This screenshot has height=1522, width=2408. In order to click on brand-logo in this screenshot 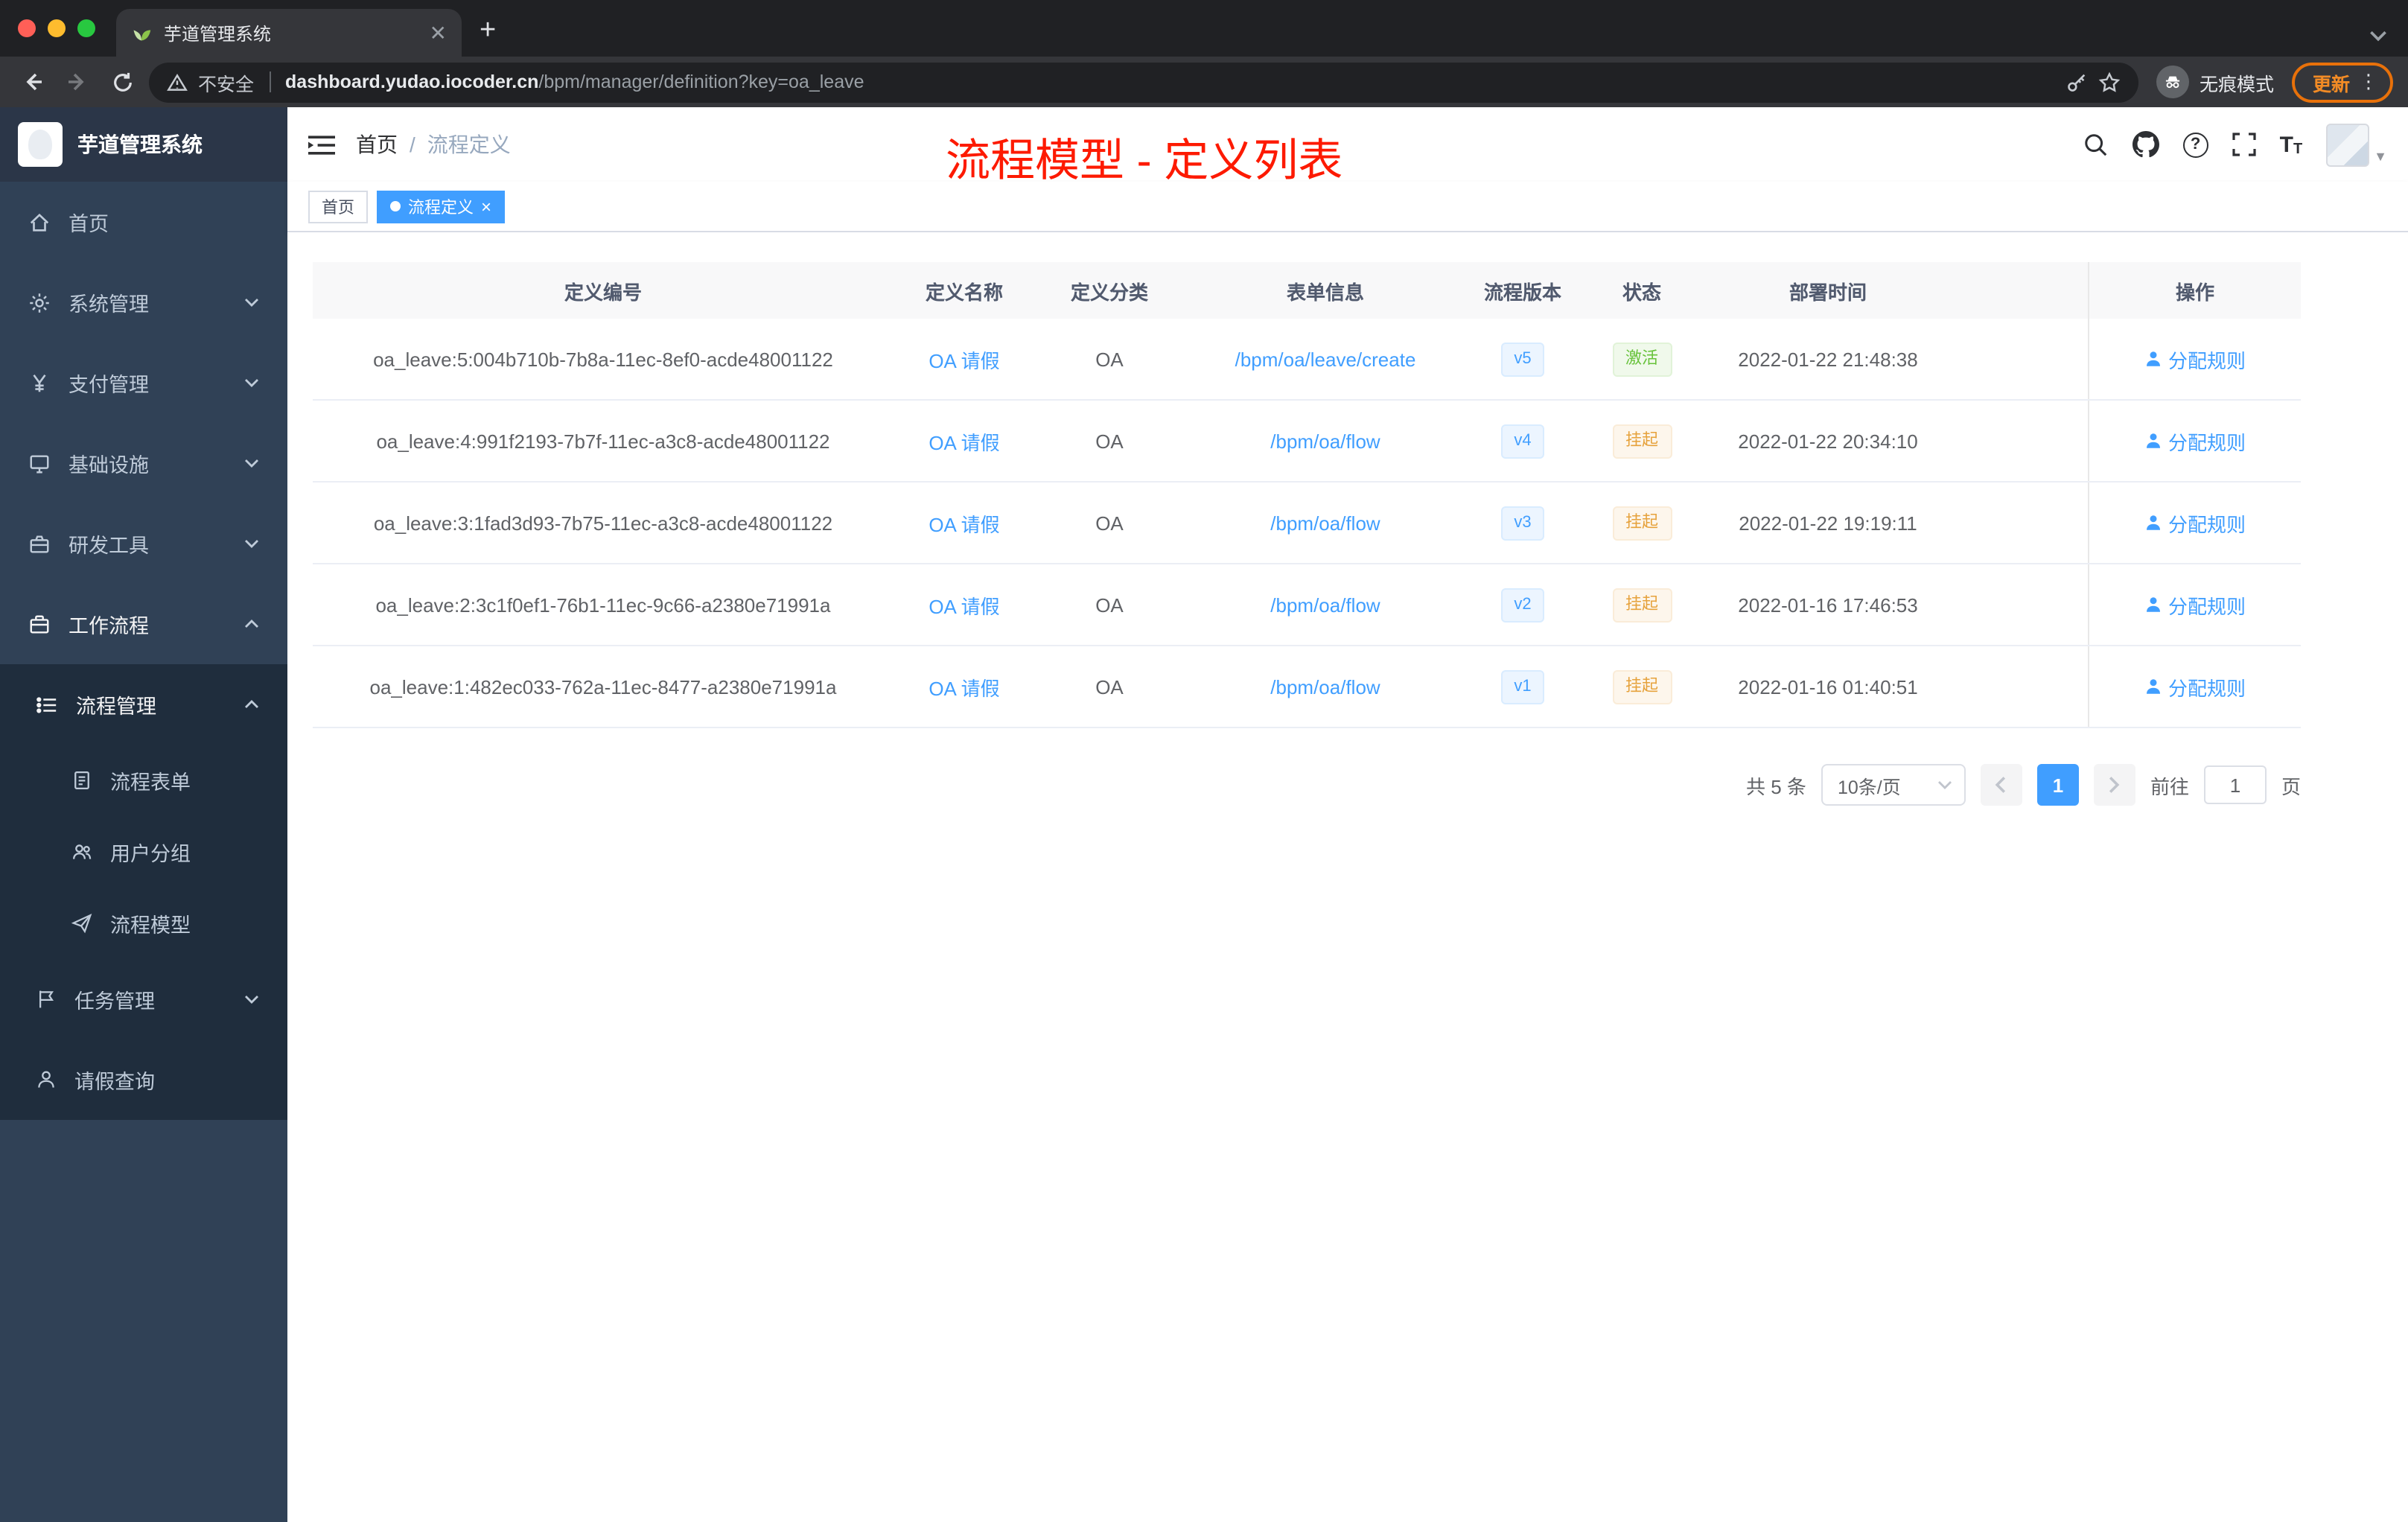, I will do `click(40, 144)`.